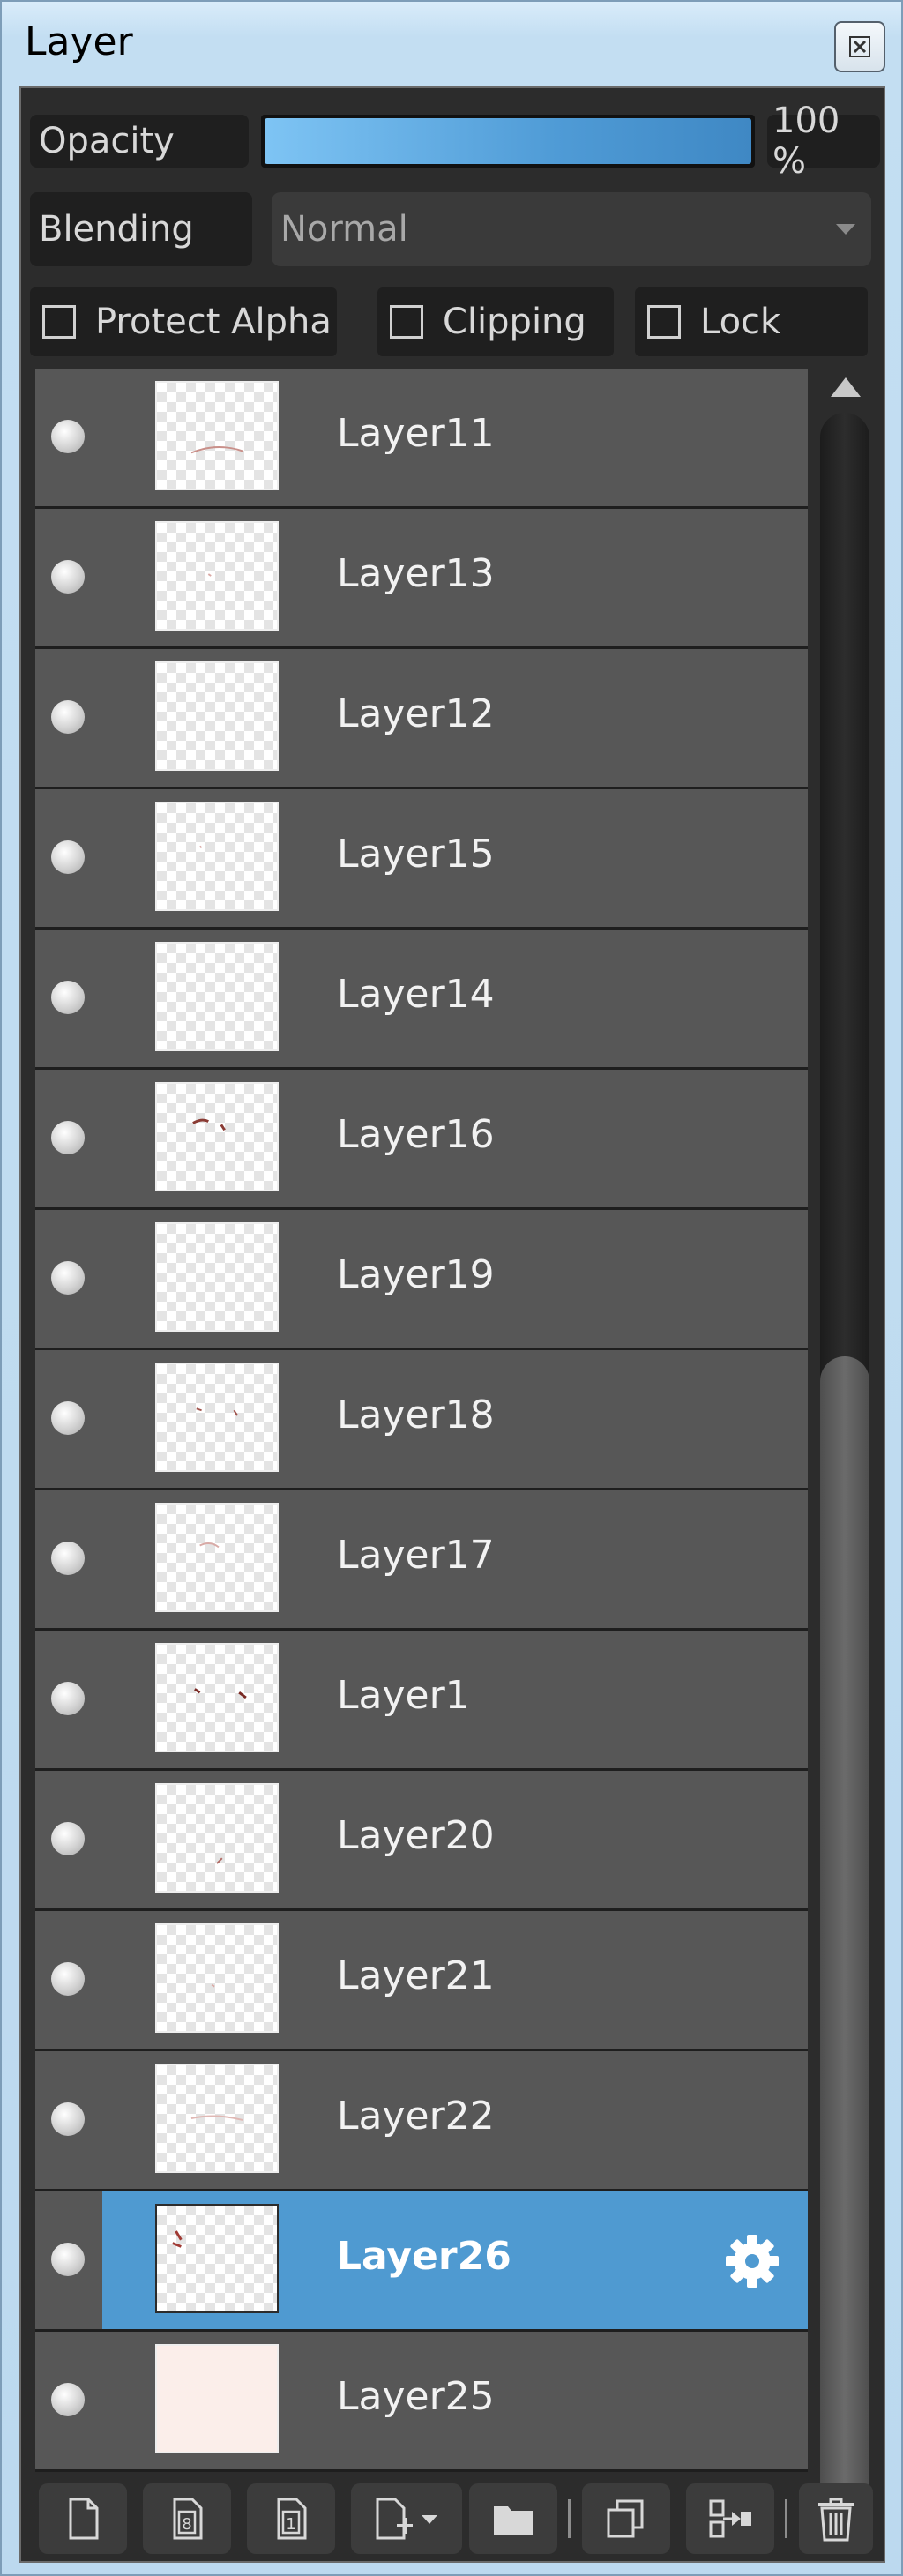  What do you see at coordinates (213, 322) in the screenshot?
I see `protect-alpha-label: Protect Alpha` at bounding box center [213, 322].